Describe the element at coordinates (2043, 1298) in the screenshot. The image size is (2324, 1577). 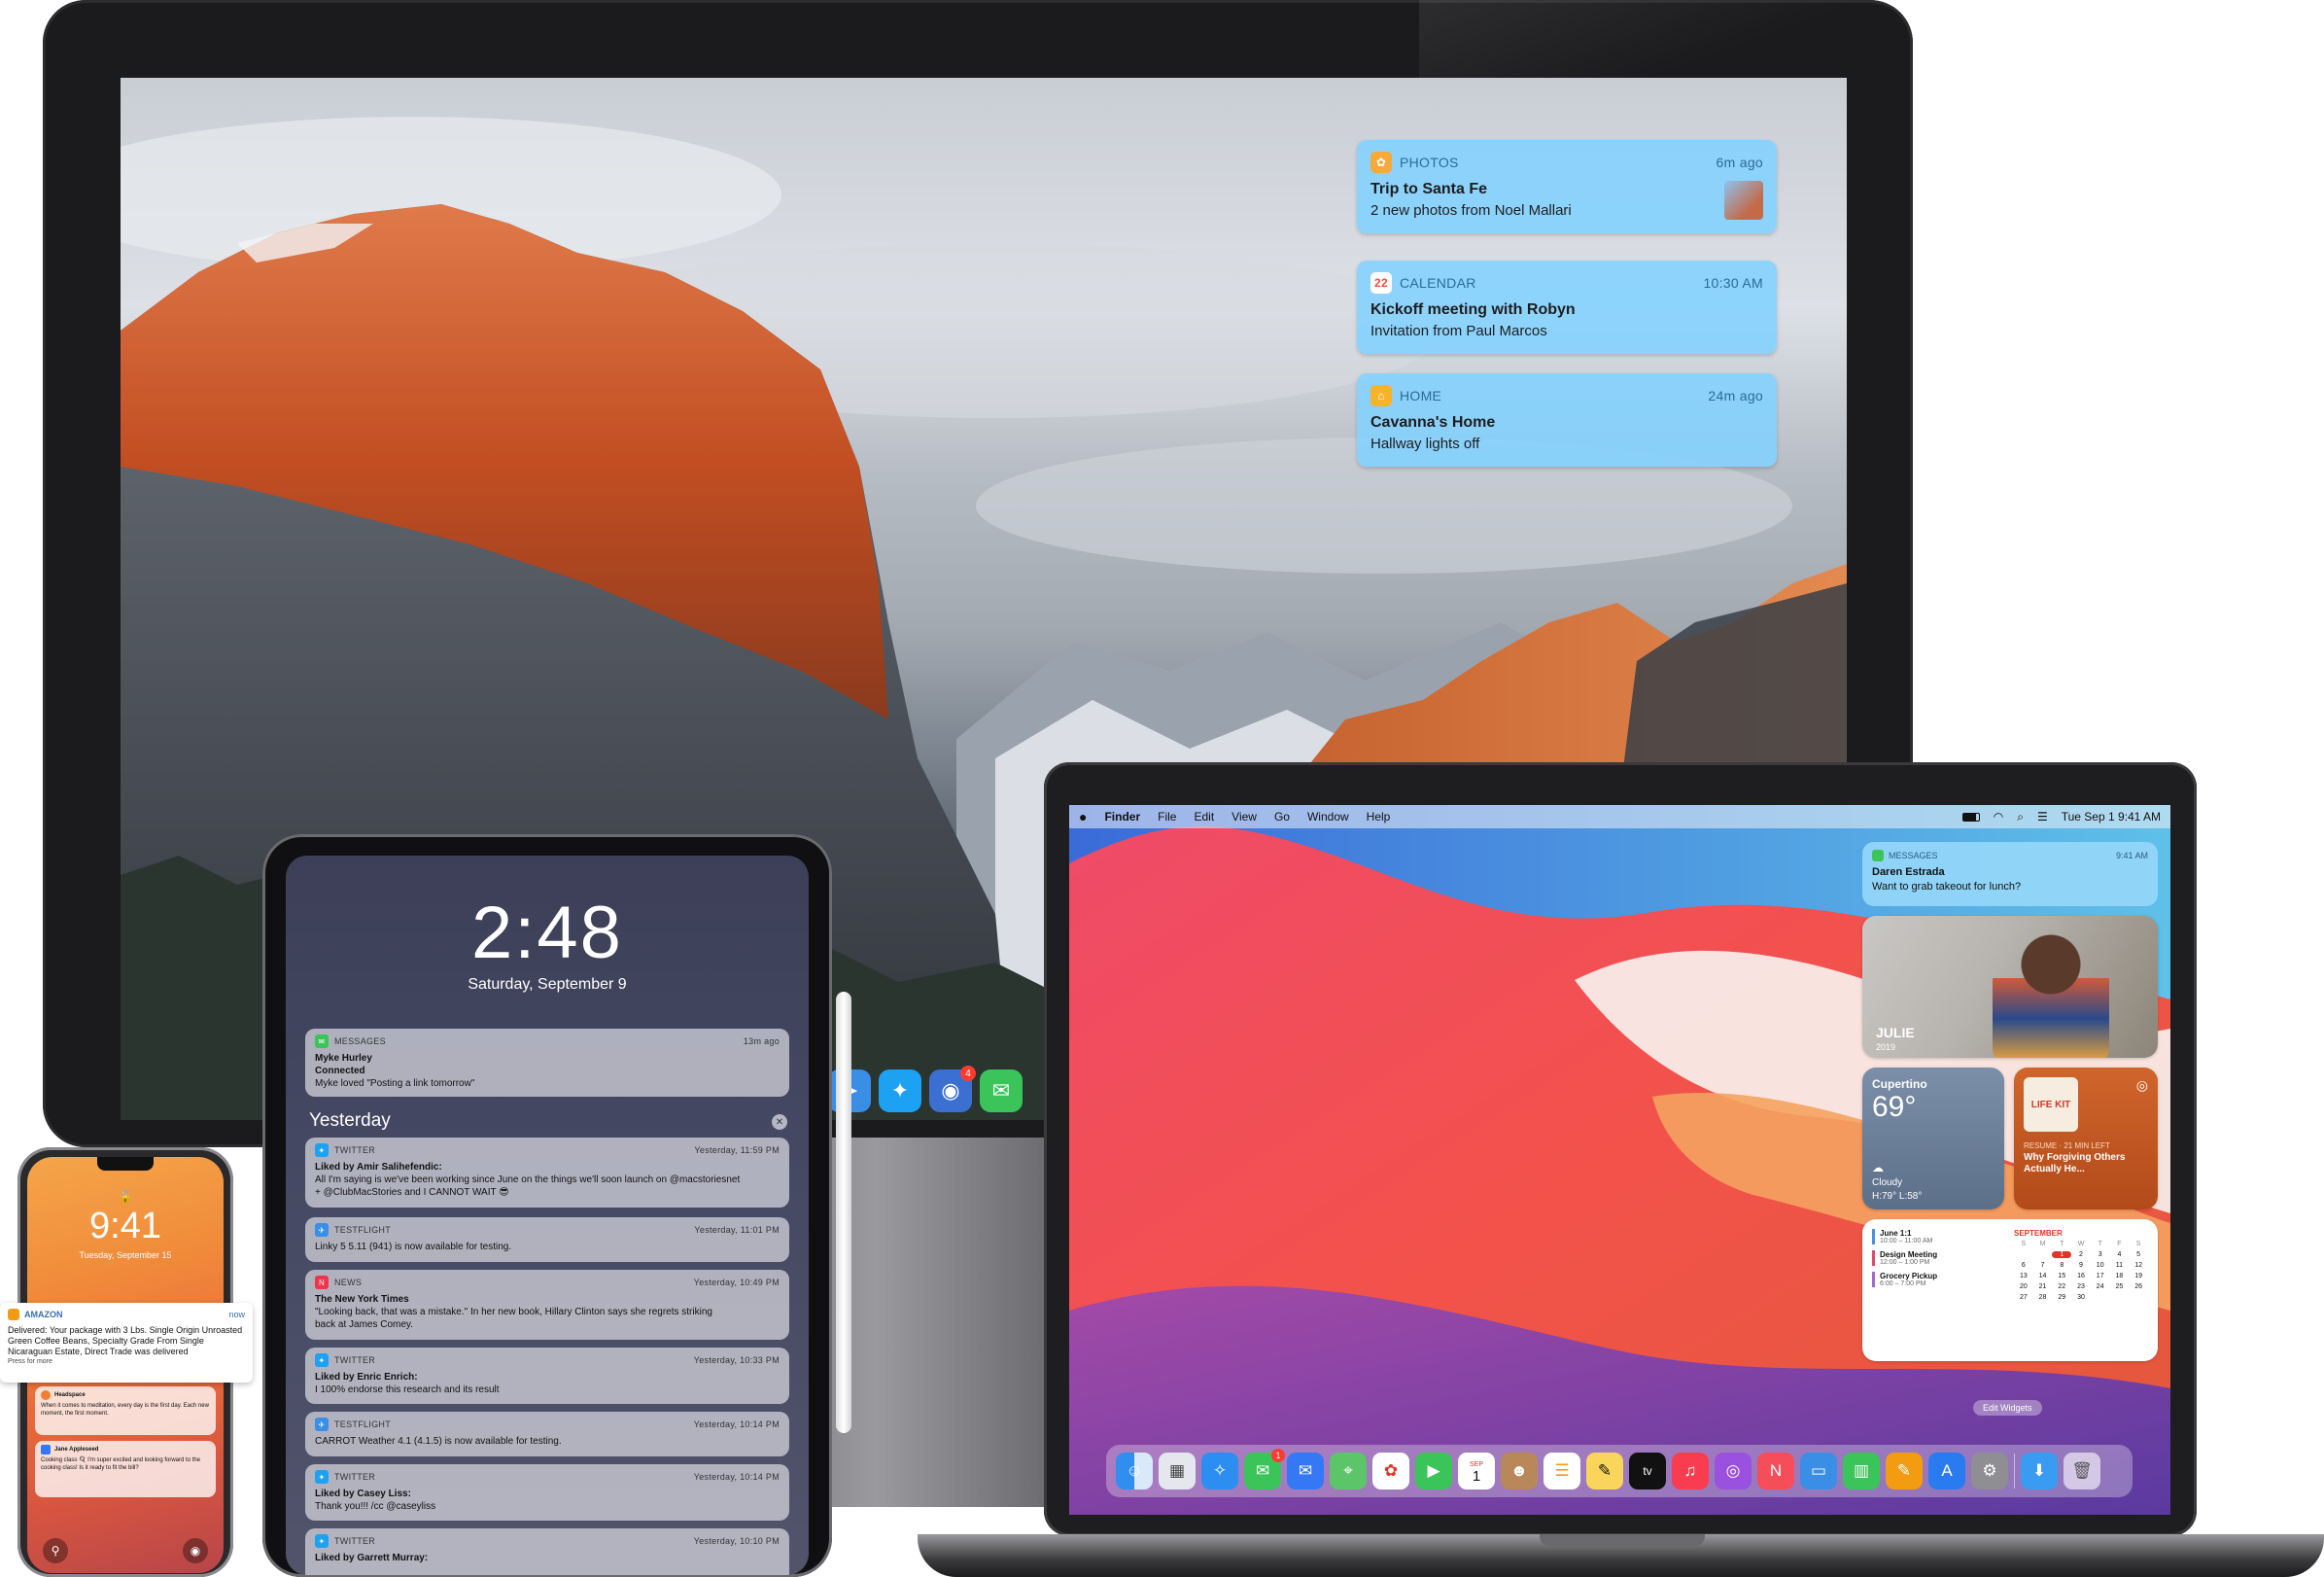
I see `calendar-day: 28` at that location.